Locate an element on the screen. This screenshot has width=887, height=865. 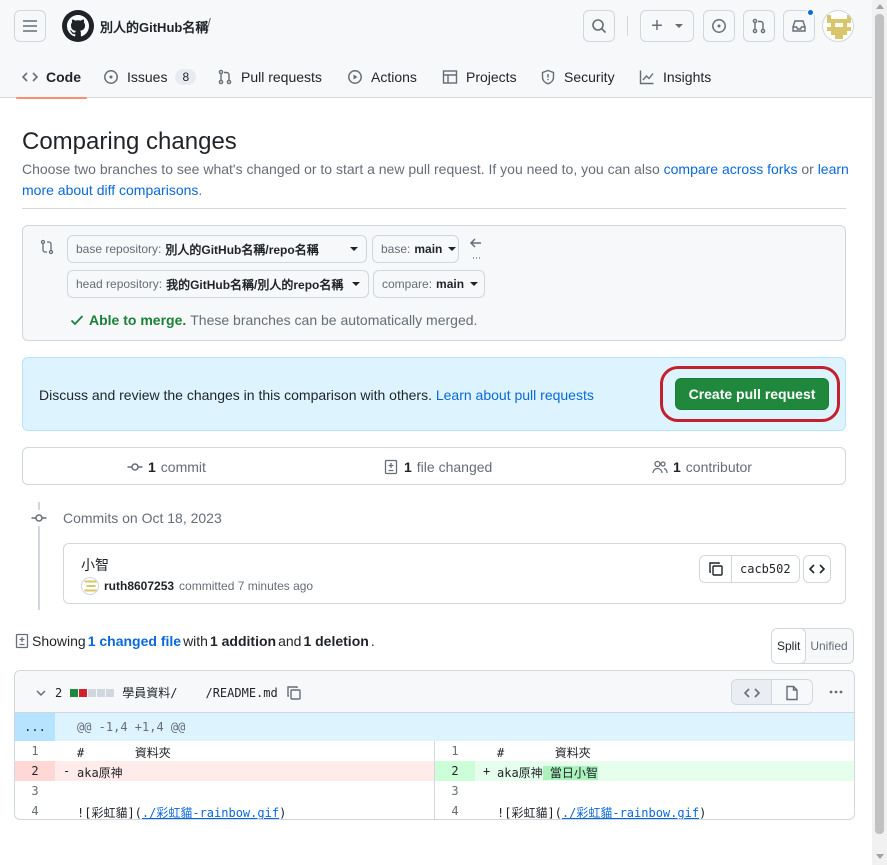
menu-button is located at coordinates (30, 26).